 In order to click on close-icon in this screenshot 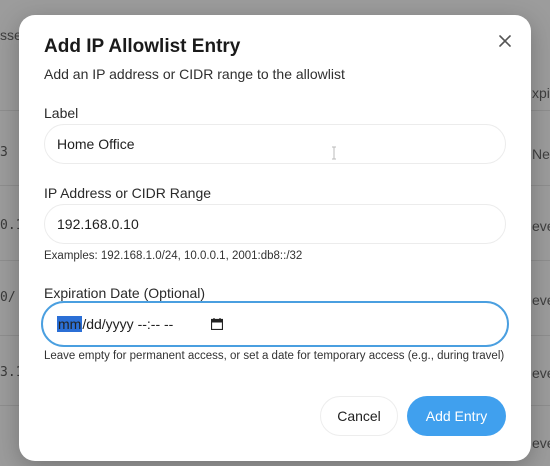, I will do `click(505, 41)`.